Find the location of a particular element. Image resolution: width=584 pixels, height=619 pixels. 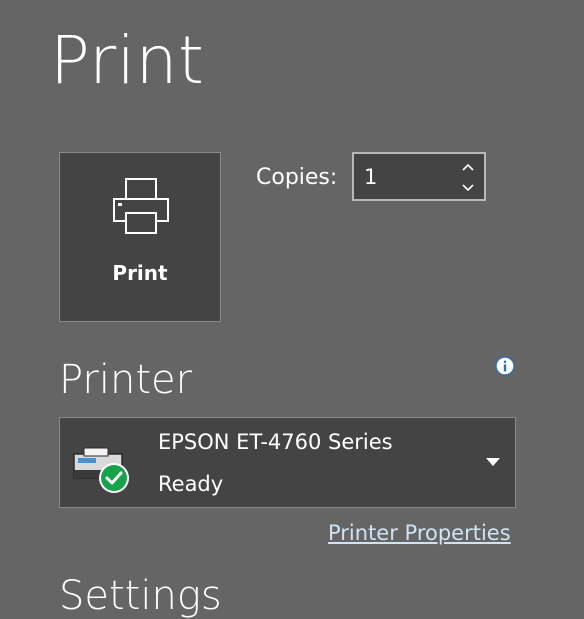

chevron-up-icon is located at coordinates (468, 167).